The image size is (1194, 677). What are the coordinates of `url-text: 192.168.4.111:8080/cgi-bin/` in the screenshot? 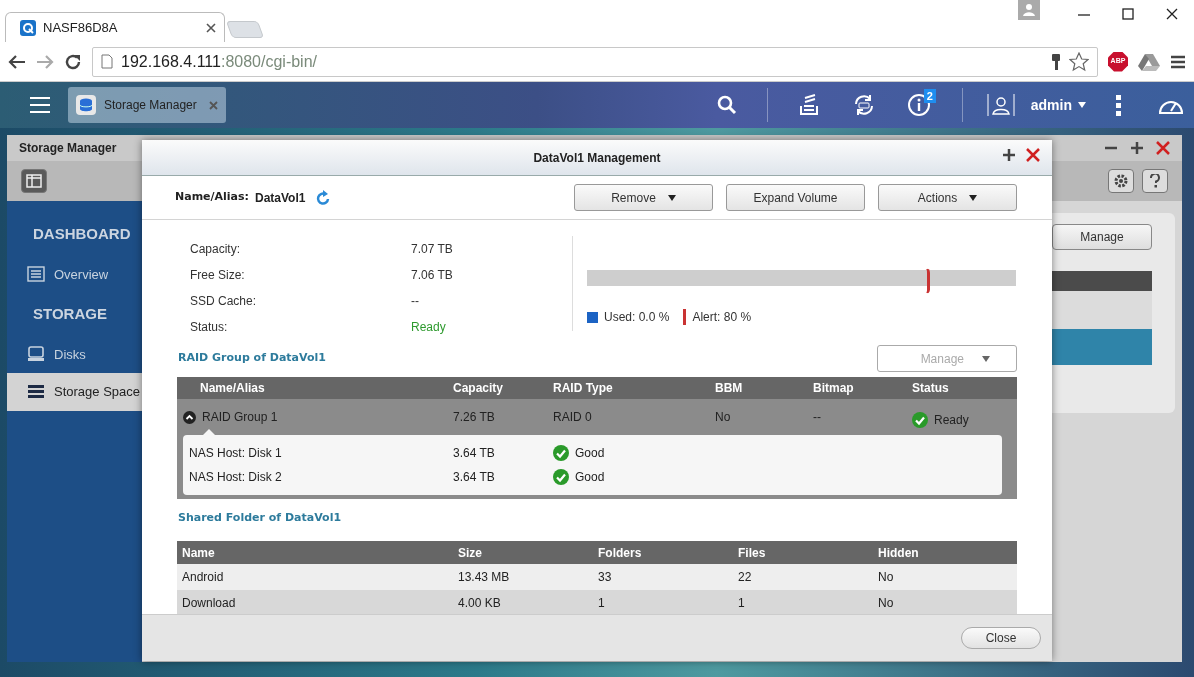 It's located at (219, 61).